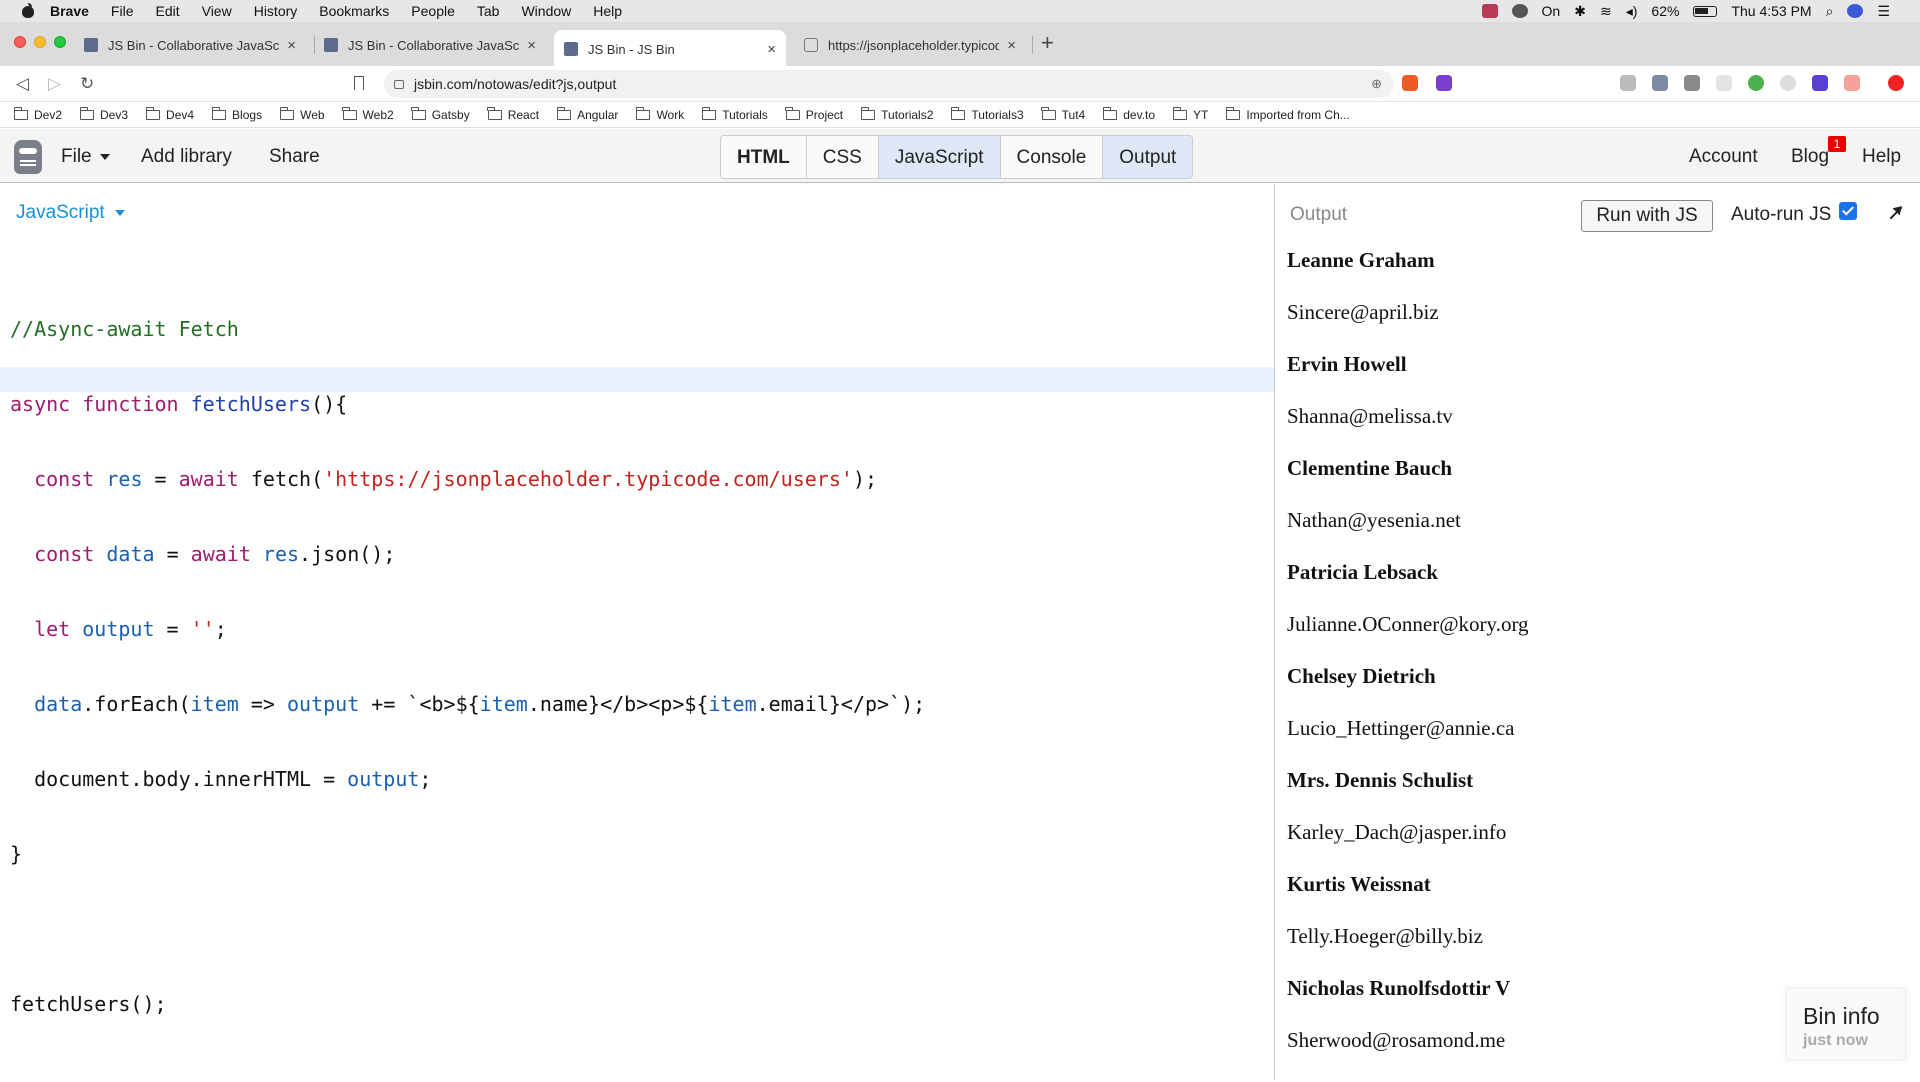  Describe the element at coordinates (450, 114) in the screenshot. I see `bookmark-label: Gatsby` at that location.